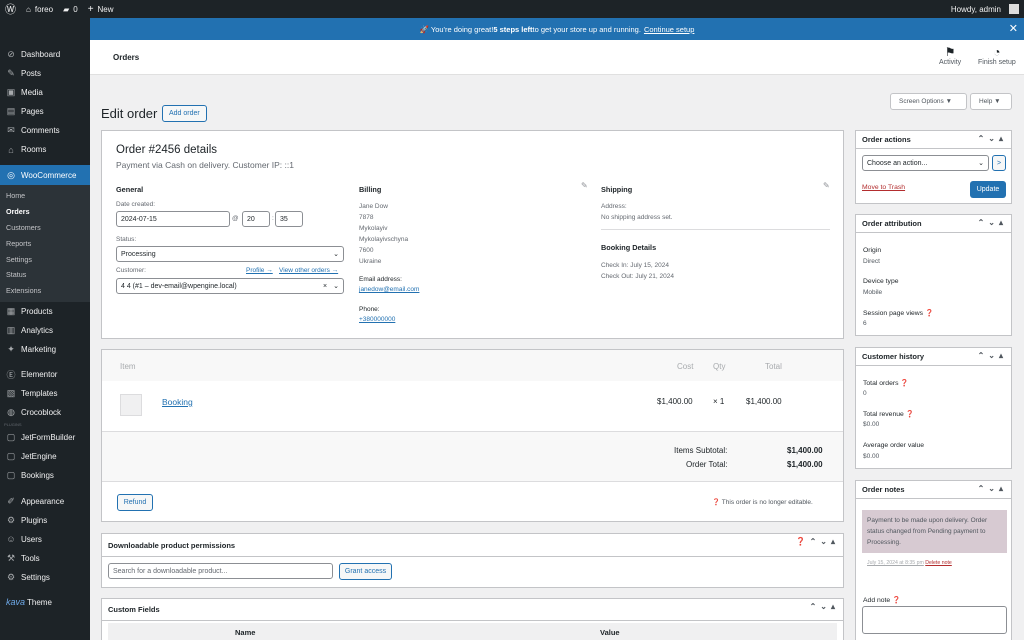  Describe the element at coordinates (365, 571) in the screenshot. I see `grant-access-button: Grant access` at that location.